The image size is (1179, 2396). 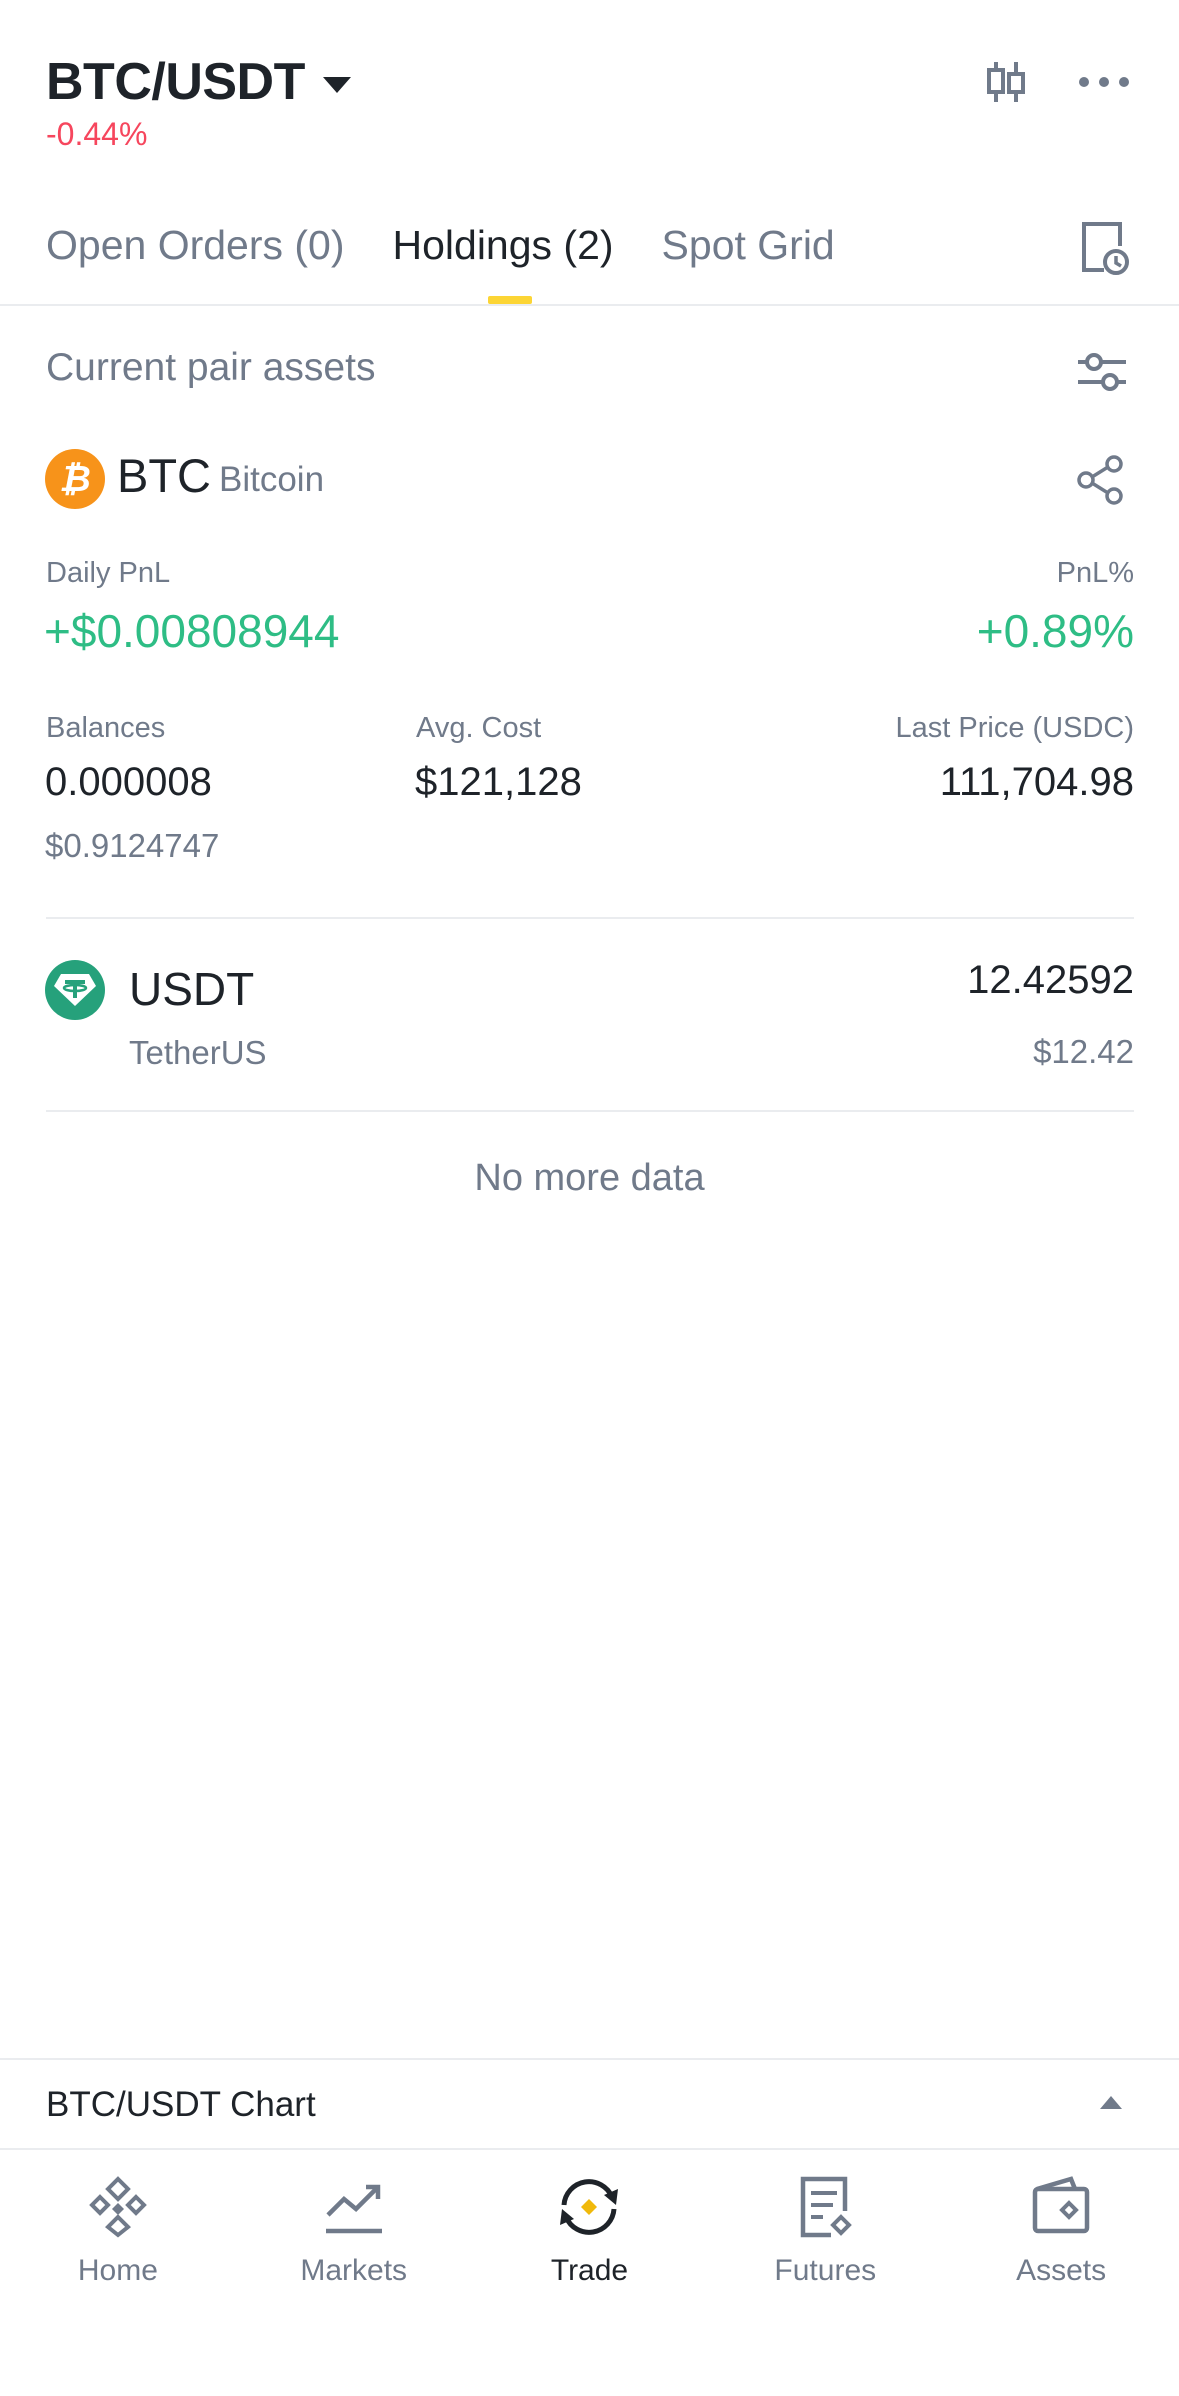 What do you see at coordinates (1061, 2270) in the screenshot?
I see `nav-label: Assets` at bounding box center [1061, 2270].